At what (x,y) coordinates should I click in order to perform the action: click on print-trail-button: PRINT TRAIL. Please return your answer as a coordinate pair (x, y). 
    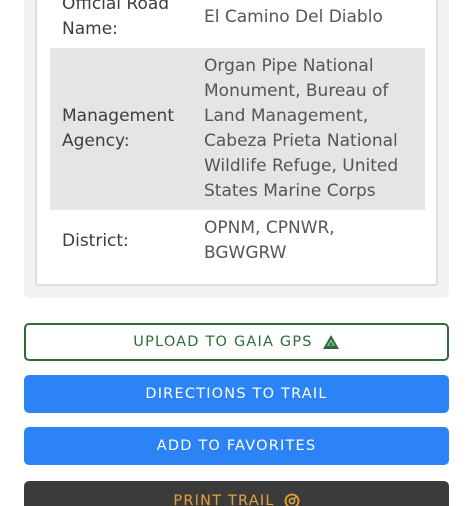
    Looking at the image, I should click on (236, 493).